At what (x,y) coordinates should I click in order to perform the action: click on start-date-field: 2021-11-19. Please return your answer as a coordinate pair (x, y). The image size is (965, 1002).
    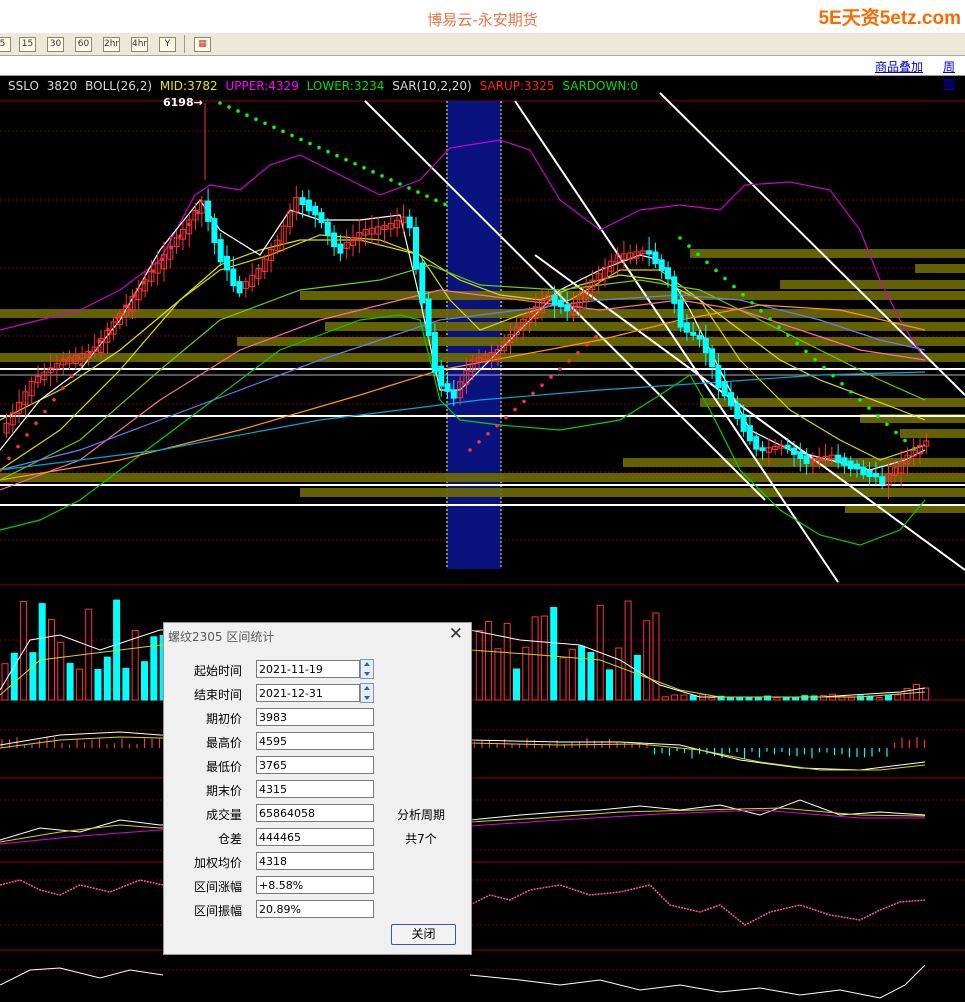
    Looking at the image, I should click on (308, 669).